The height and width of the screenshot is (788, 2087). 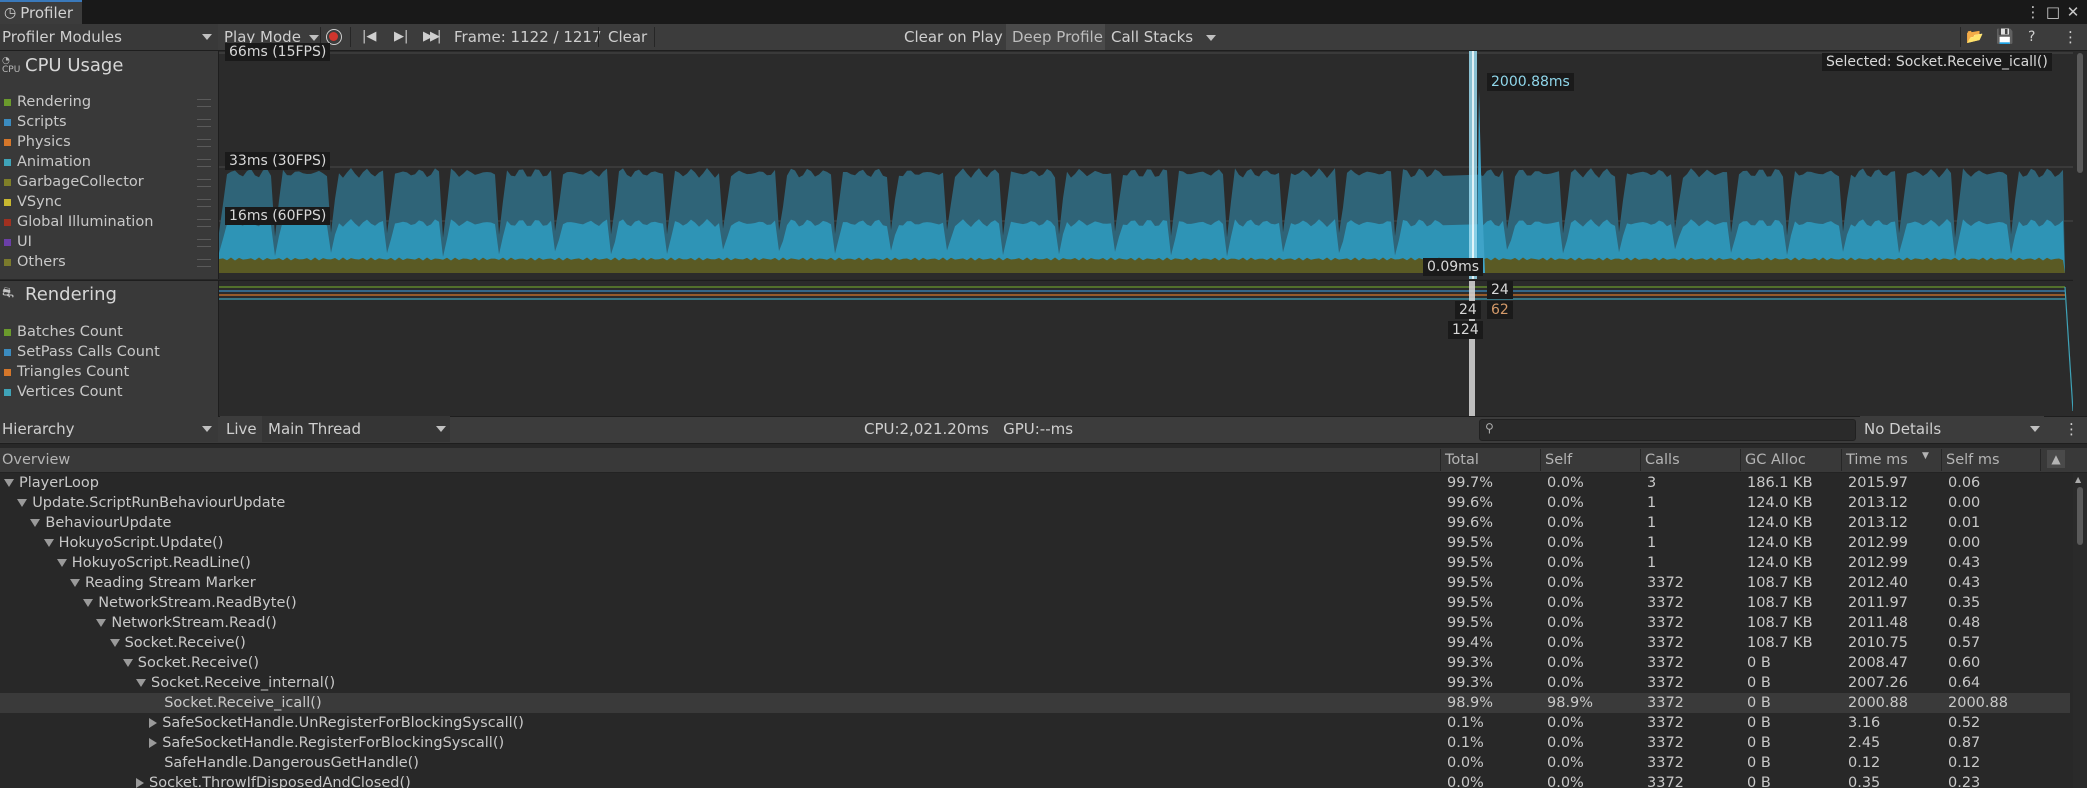 What do you see at coordinates (1662, 460) in the screenshot?
I see `column-calls: Calls` at bounding box center [1662, 460].